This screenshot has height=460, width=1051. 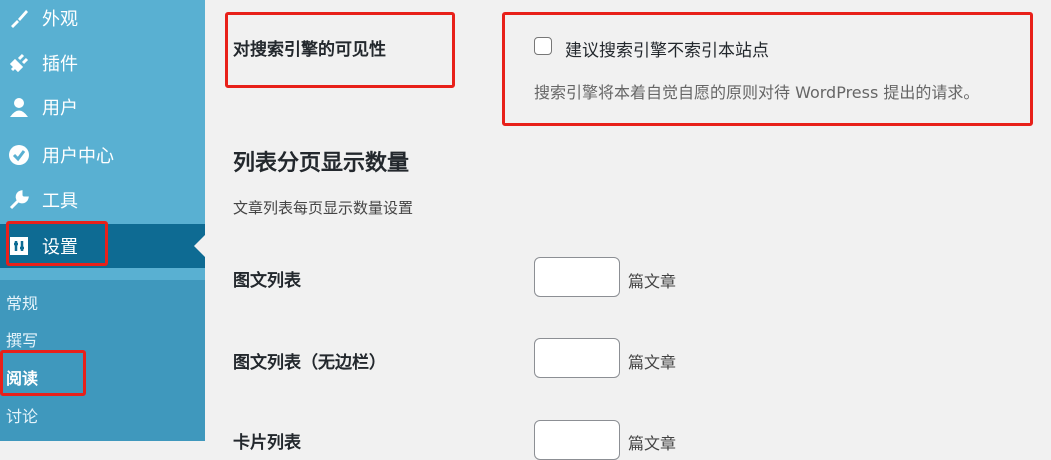 I want to click on card-list-unit: 篇文章, so click(x=652, y=443).